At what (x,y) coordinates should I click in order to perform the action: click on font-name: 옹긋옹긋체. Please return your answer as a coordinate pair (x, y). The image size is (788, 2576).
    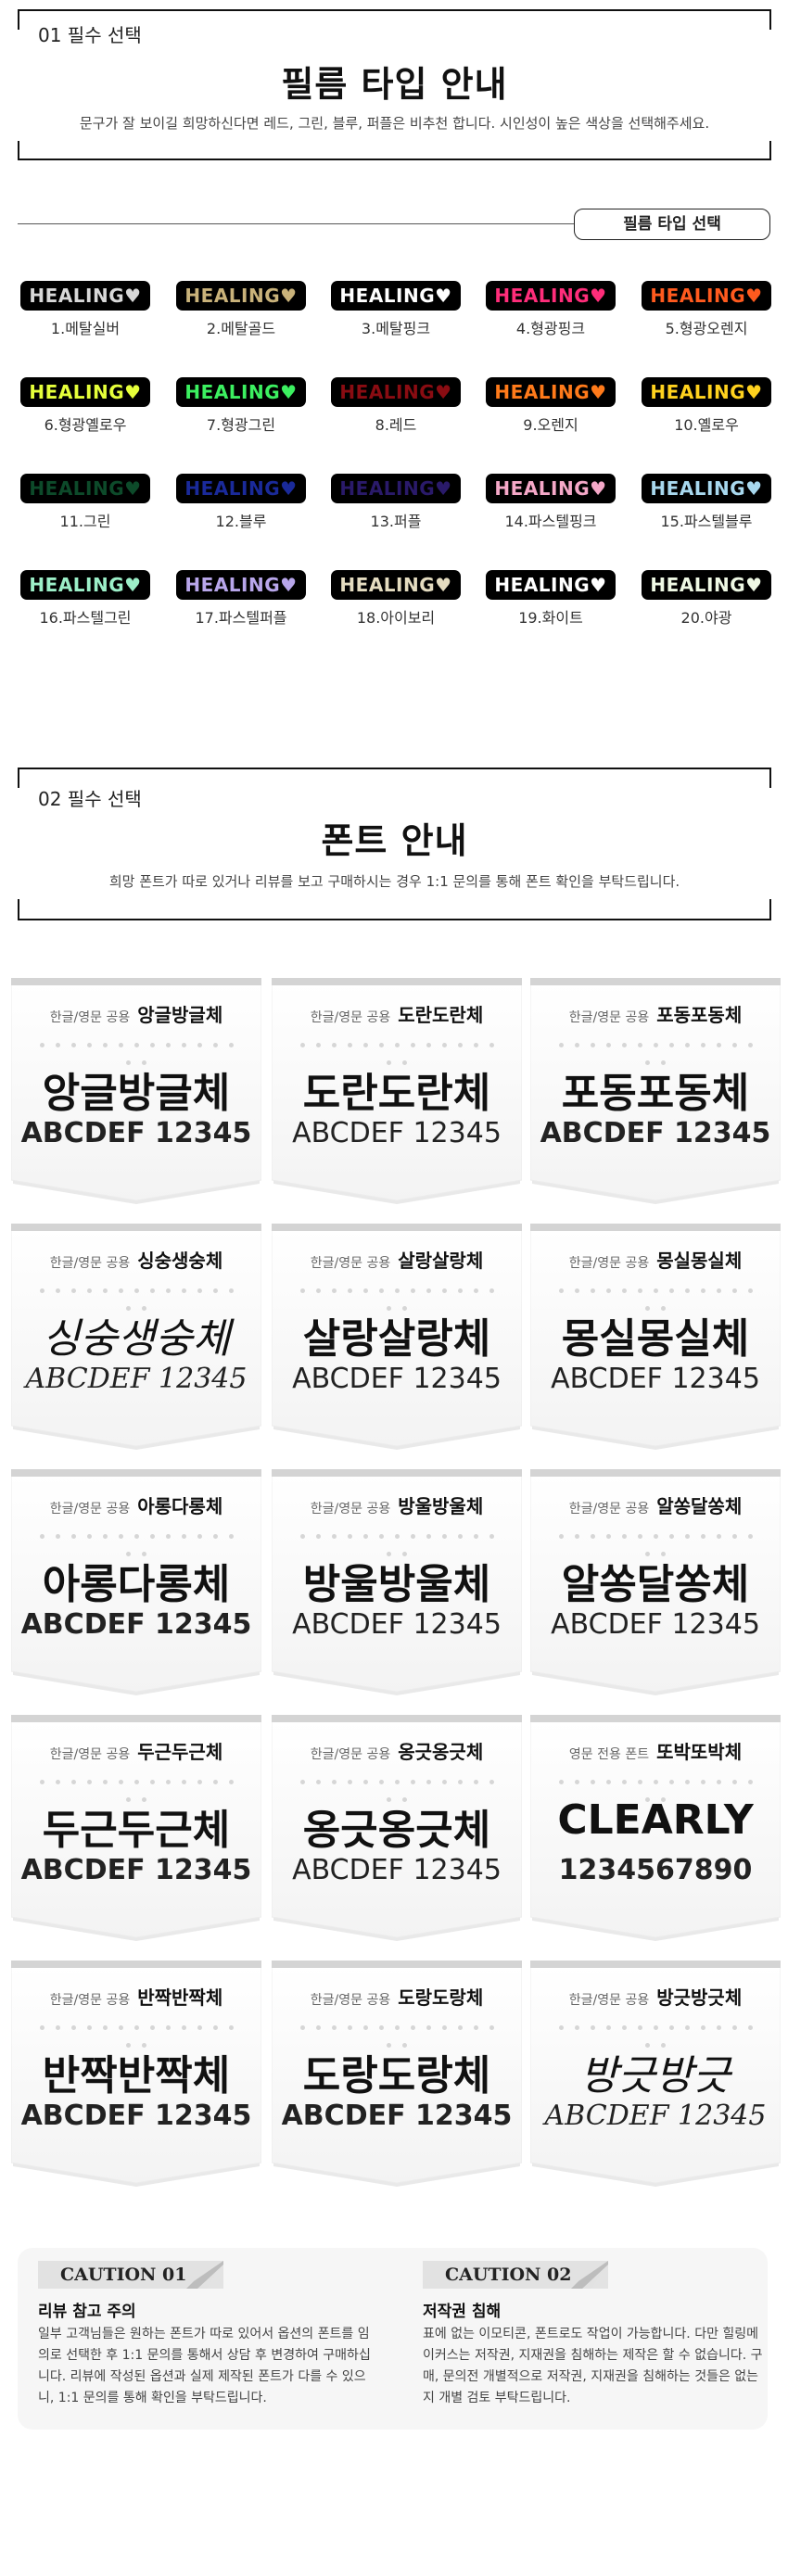
    Looking at the image, I should click on (441, 1752).